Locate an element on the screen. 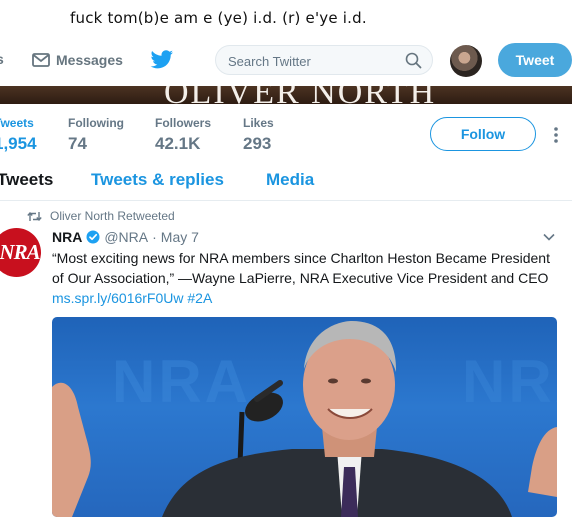  author-avatar-text: NRA is located at coordinates (20, 252).